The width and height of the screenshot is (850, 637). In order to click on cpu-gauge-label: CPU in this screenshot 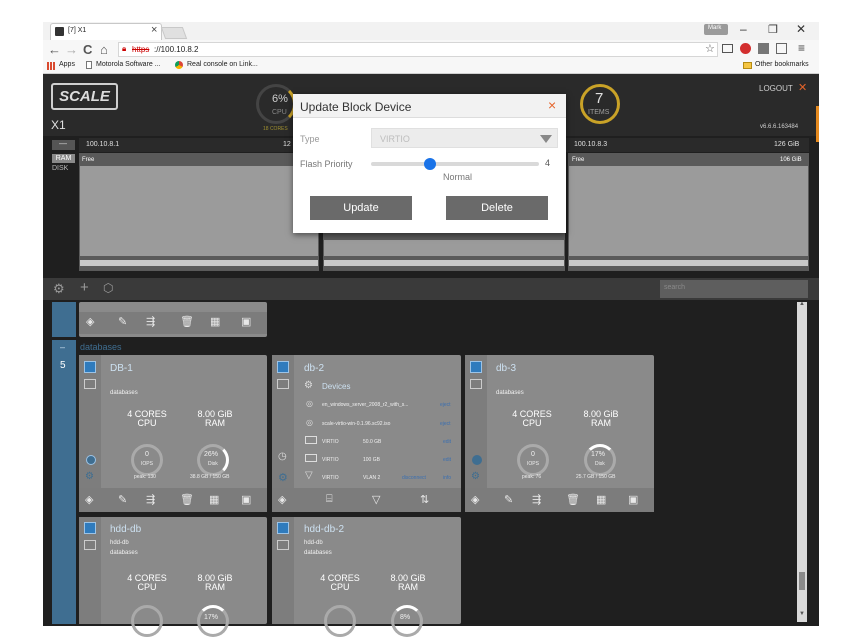, I will do `click(279, 112)`.